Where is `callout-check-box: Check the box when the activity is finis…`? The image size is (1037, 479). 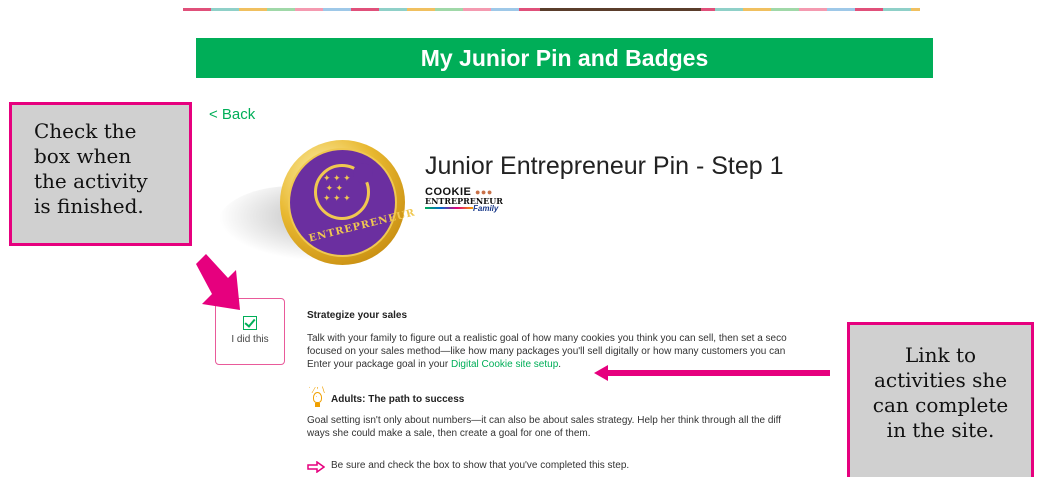
callout-check-box: Check the box when the activity is finis… is located at coordinates (100, 174).